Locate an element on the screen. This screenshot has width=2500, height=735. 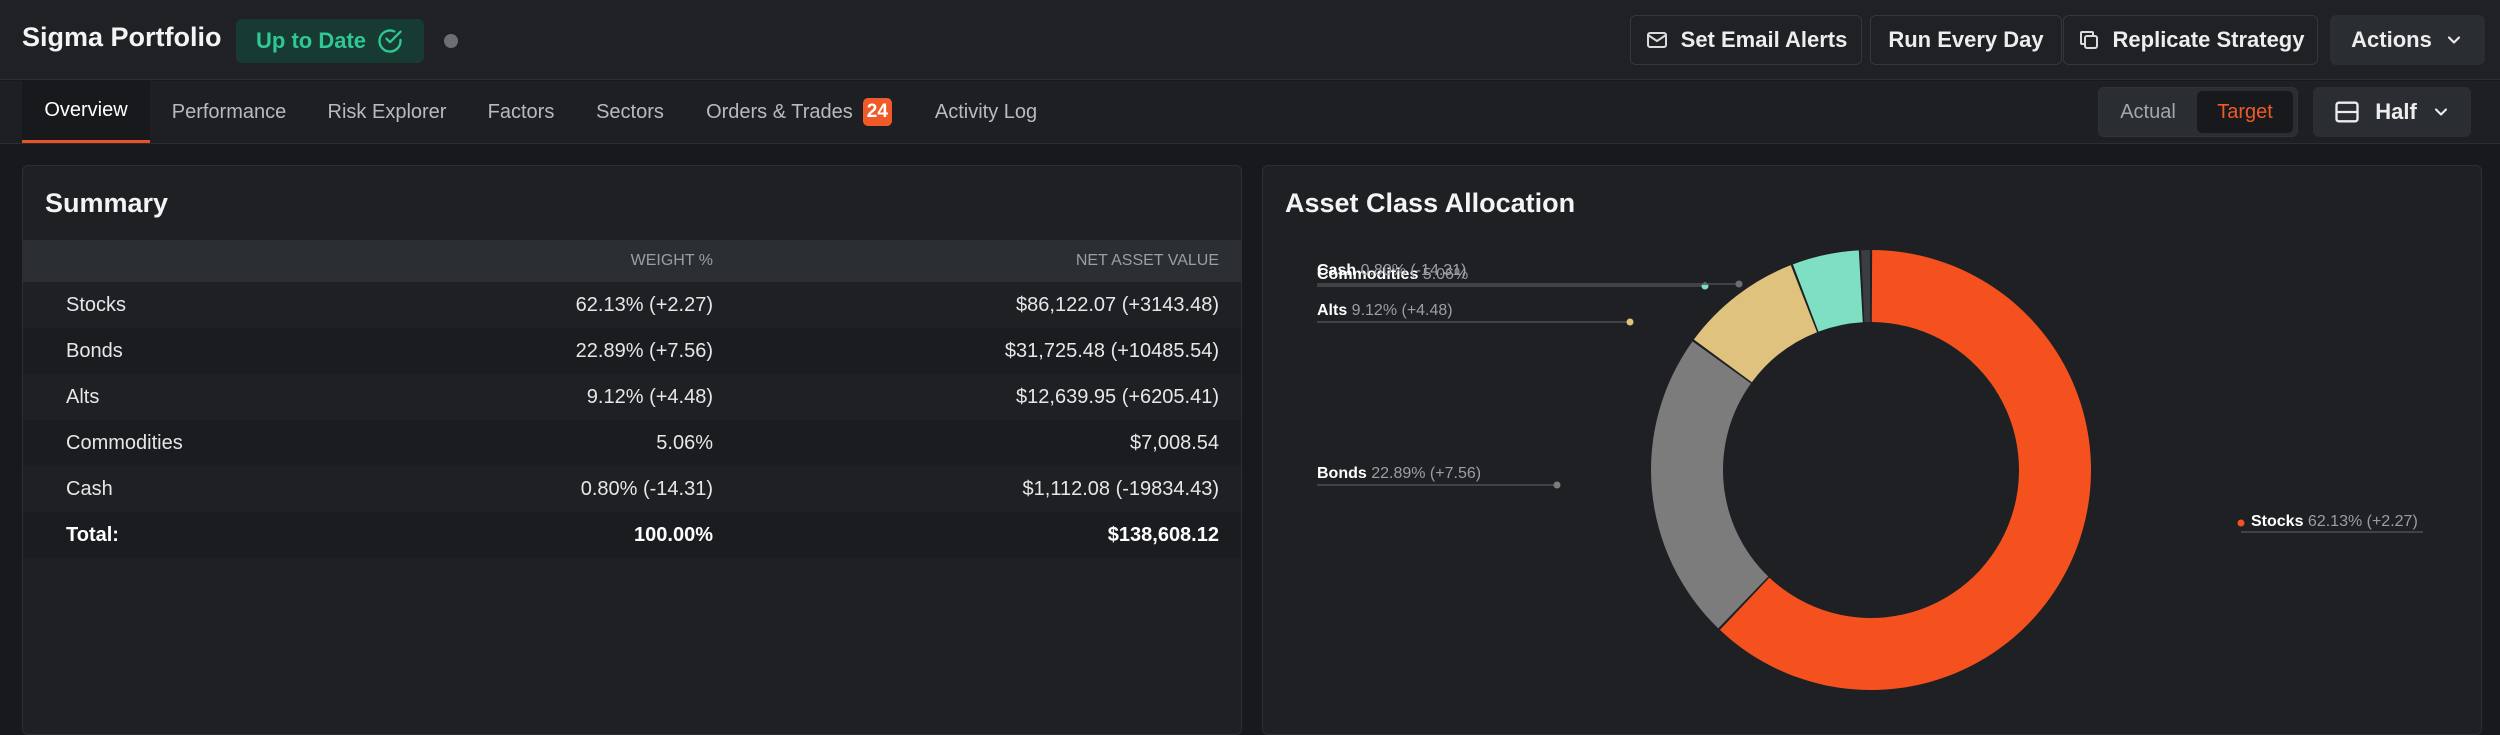
asset-weight: 0.80% (-14.31) is located at coordinates (646, 489).